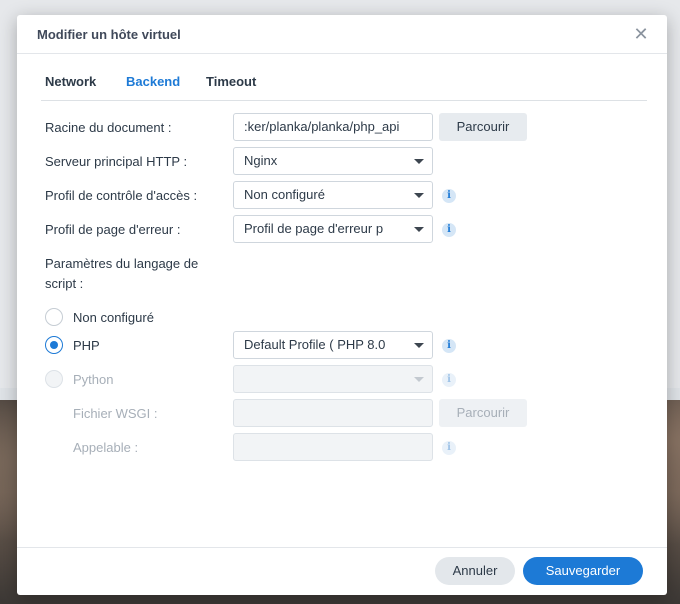 Image resolution: width=680 pixels, height=604 pixels. I want to click on wsgi-file-input, so click(333, 413).